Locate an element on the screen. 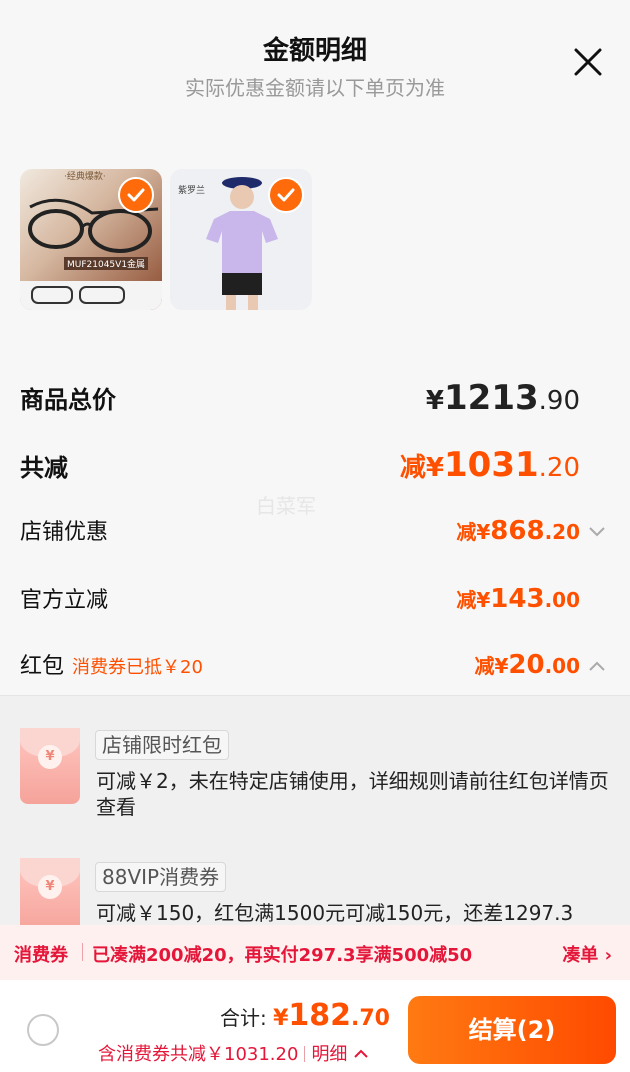  official-decimal: .00 is located at coordinates (562, 600).